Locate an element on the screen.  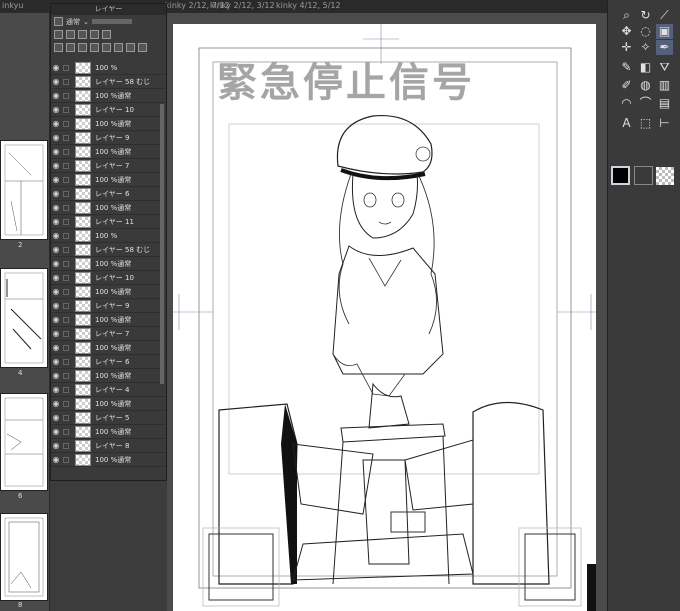
new-folder-icon is located at coordinates (82, 47).